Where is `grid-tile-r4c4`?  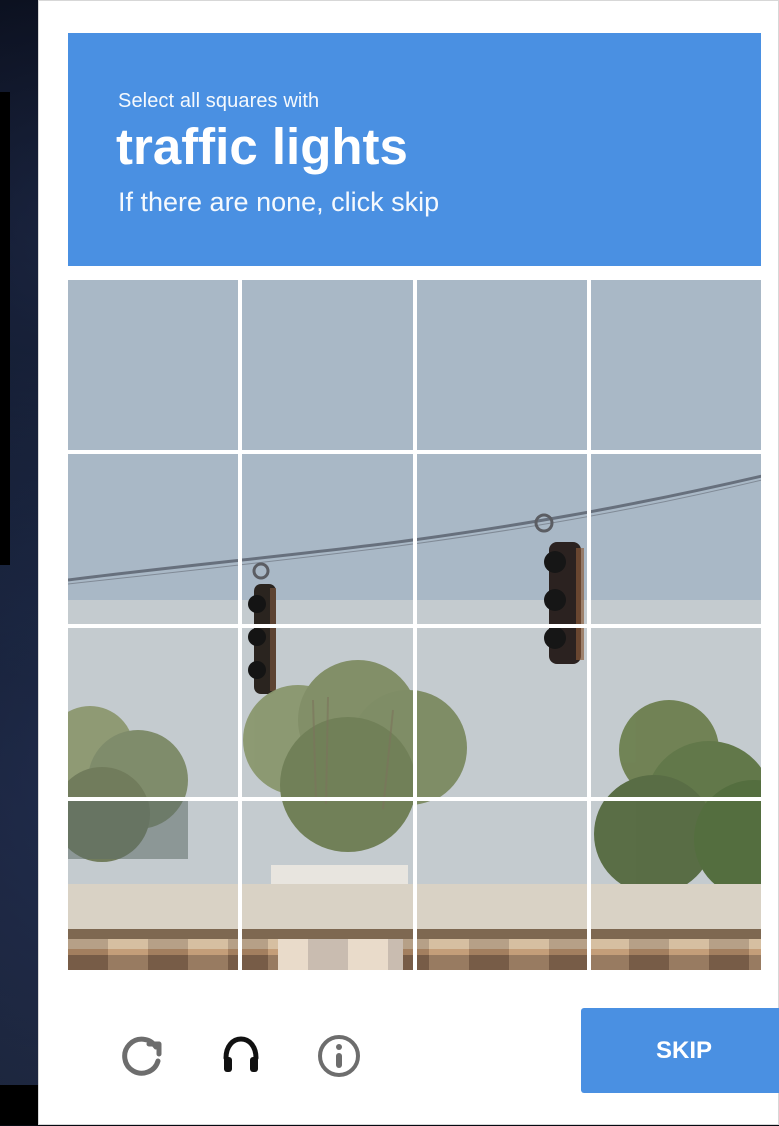
grid-tile-r4c4 is located at coordinates (676, 886).